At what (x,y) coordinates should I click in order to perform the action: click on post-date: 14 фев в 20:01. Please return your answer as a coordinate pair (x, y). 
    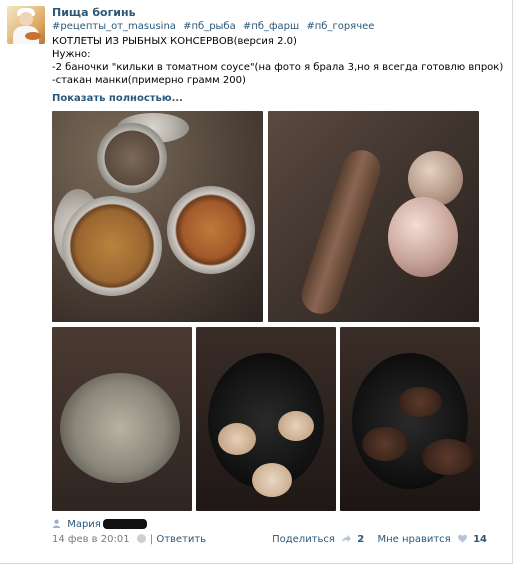
    Looking at the image, I should click on (91, 539).